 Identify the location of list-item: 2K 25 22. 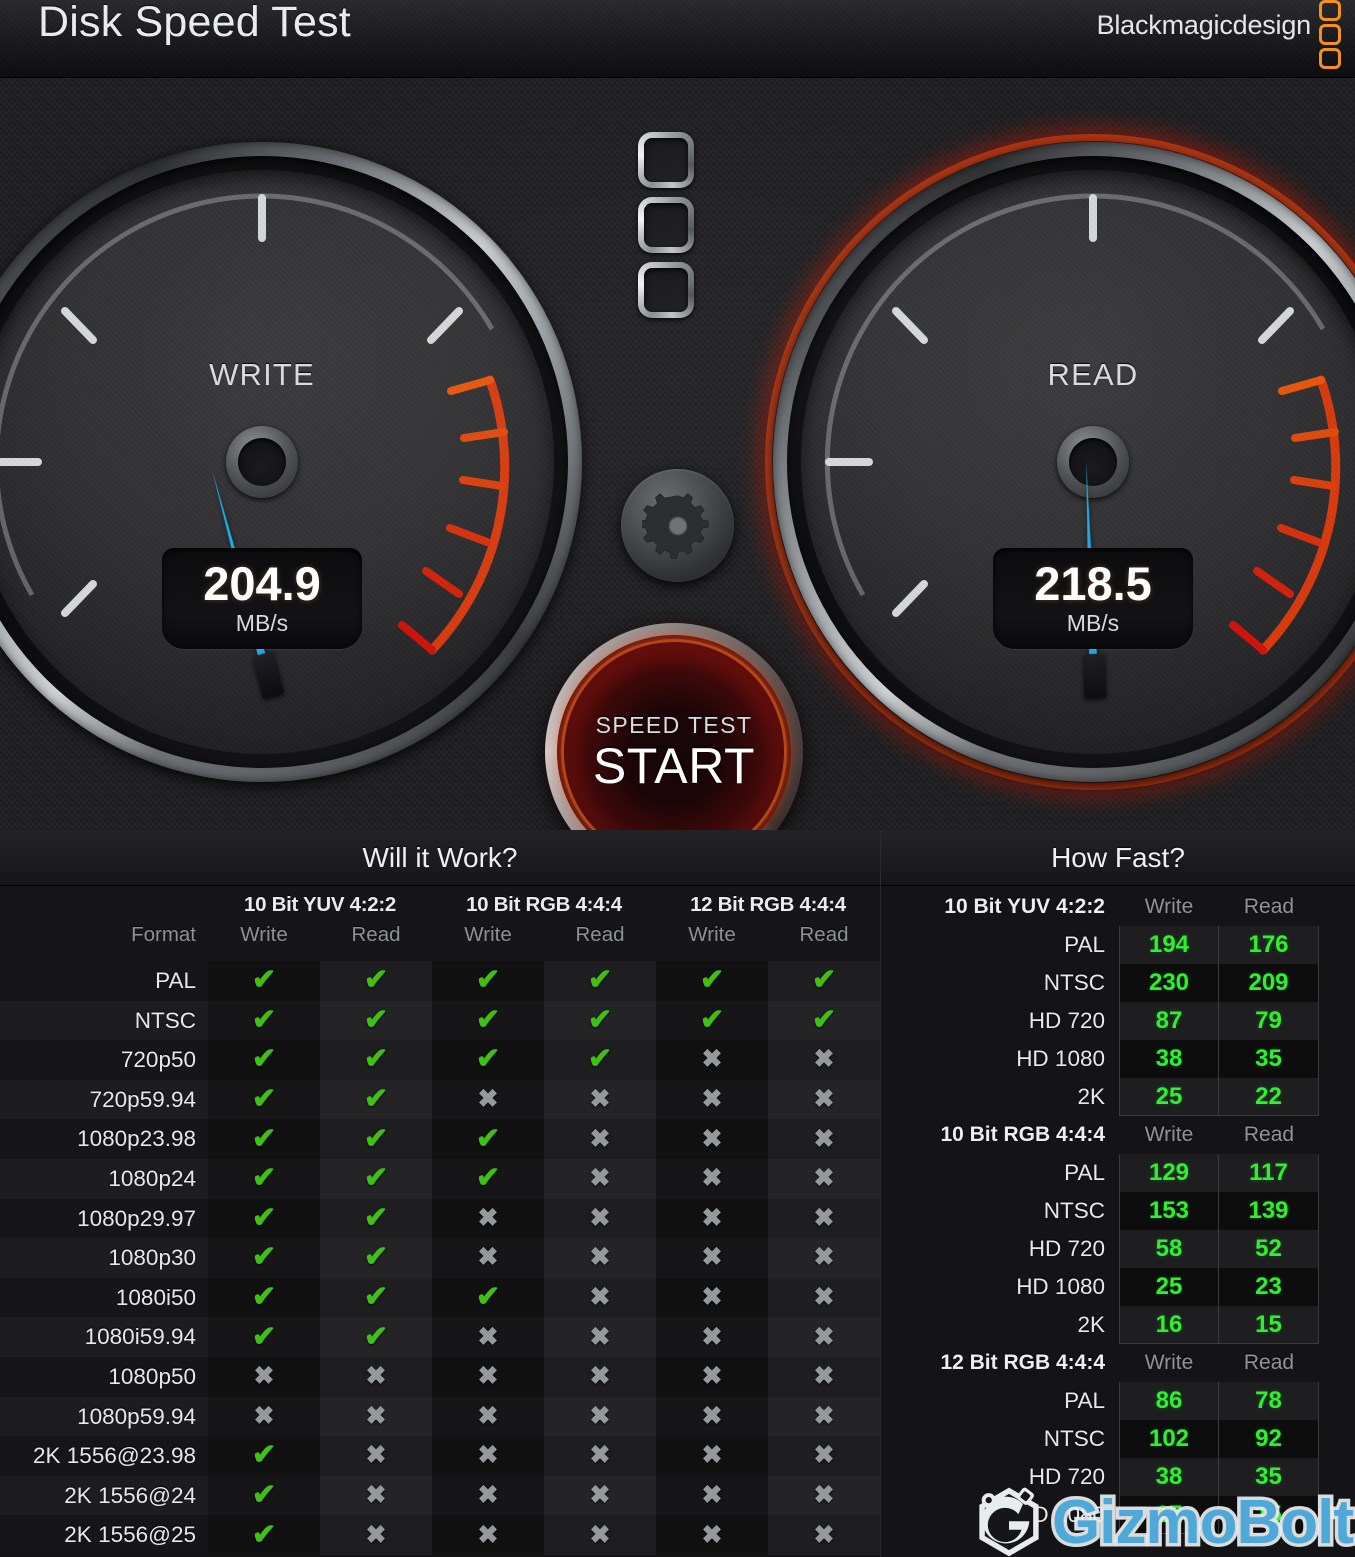
(1118, 1097).